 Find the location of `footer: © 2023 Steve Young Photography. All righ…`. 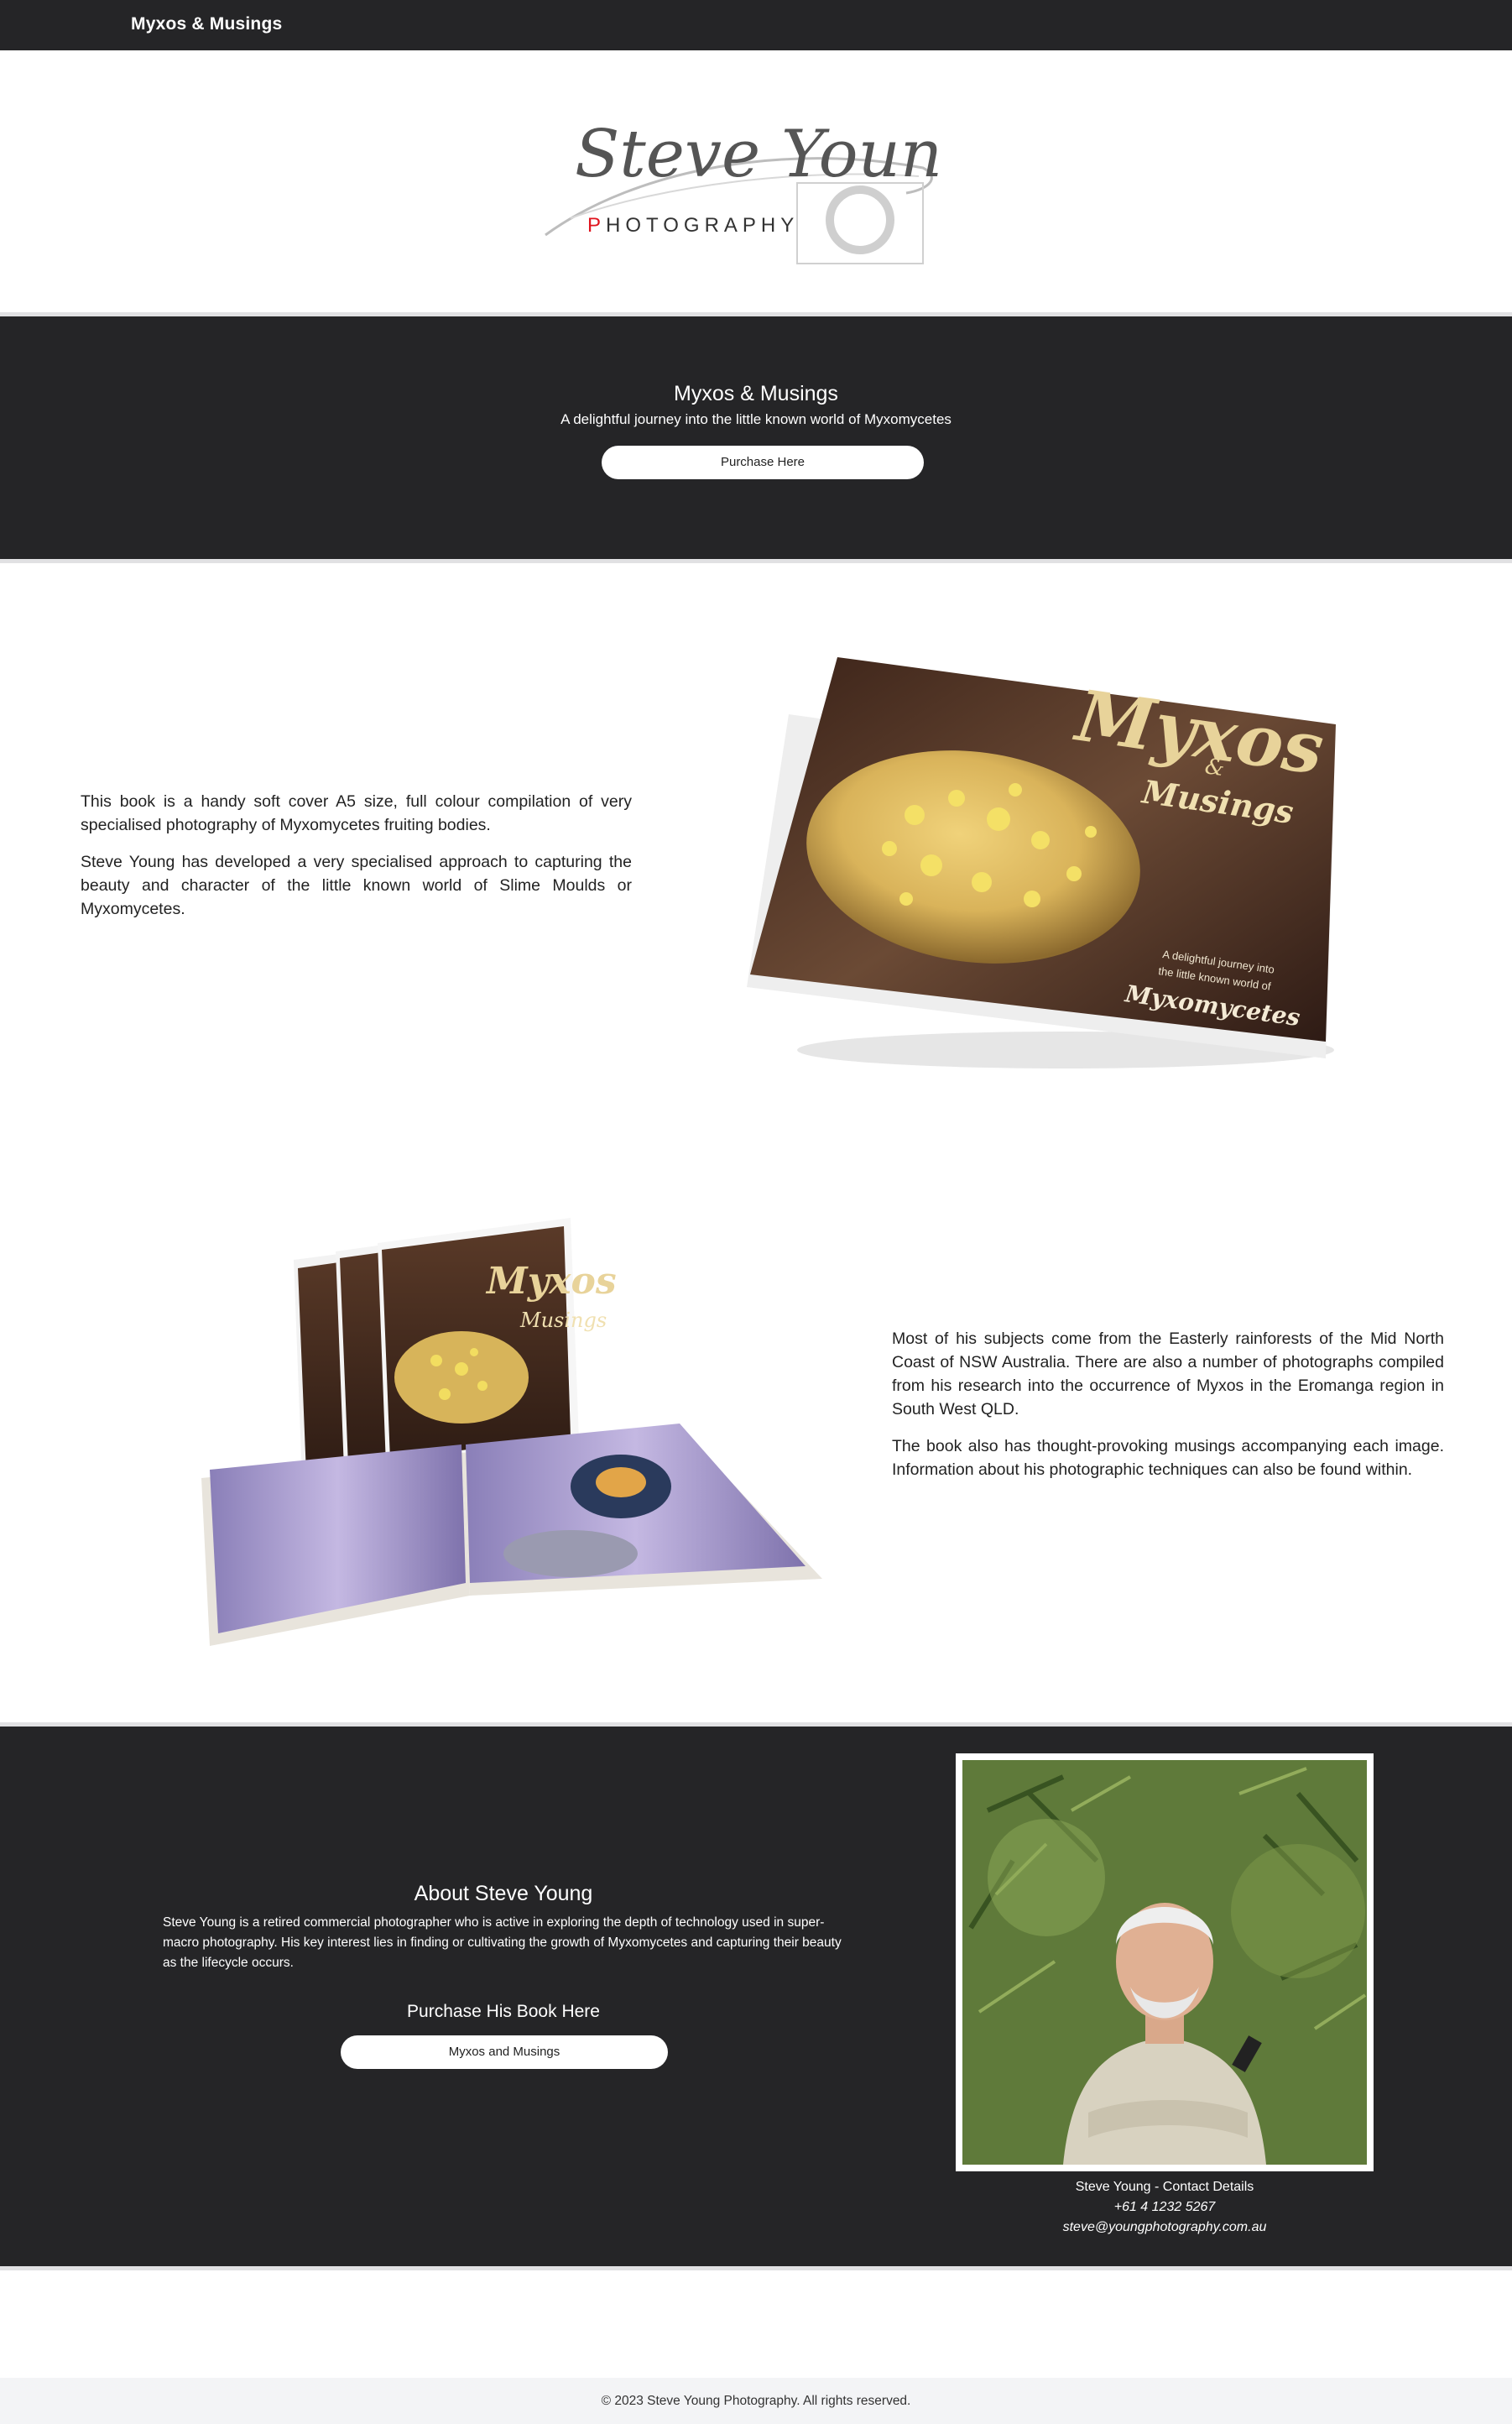

footer: © 2023 Steve Young Photography. All righ… is located at coordinates (756, 2401).